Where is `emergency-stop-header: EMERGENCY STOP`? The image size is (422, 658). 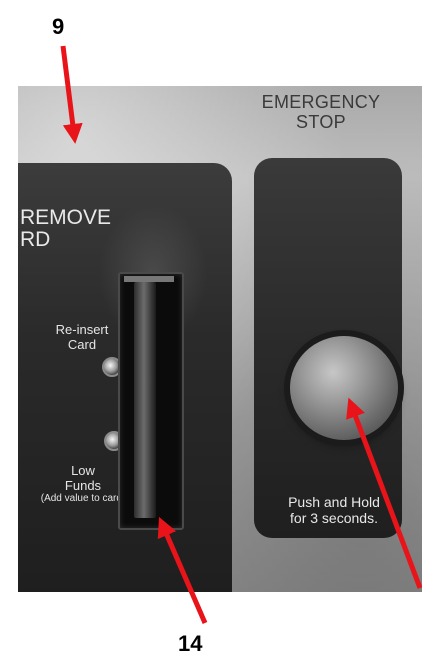
emergency-stop-header: EMERGENCY STOP is located at coordinates (321, 112).